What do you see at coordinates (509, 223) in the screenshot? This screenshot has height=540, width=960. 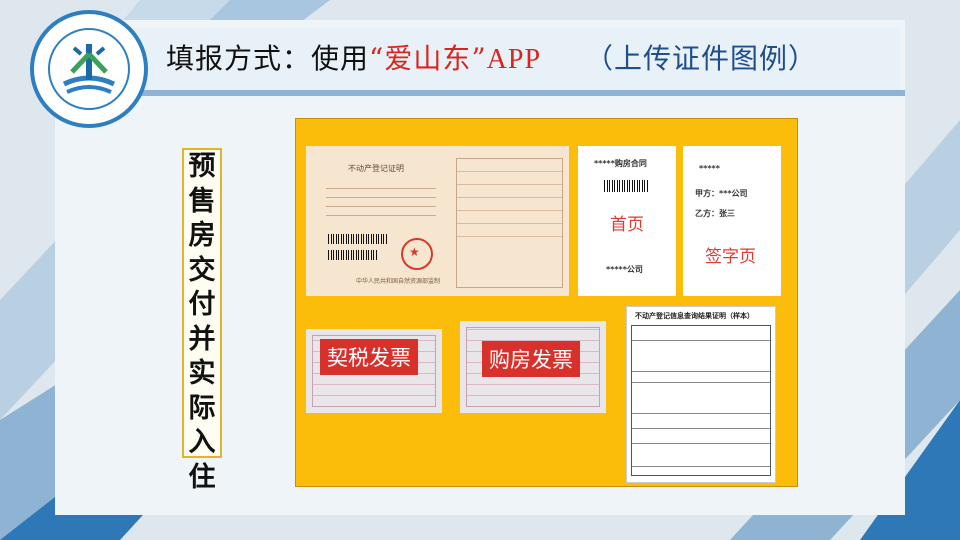 I see `certificate-info-table` at bounding box center [509, 223].